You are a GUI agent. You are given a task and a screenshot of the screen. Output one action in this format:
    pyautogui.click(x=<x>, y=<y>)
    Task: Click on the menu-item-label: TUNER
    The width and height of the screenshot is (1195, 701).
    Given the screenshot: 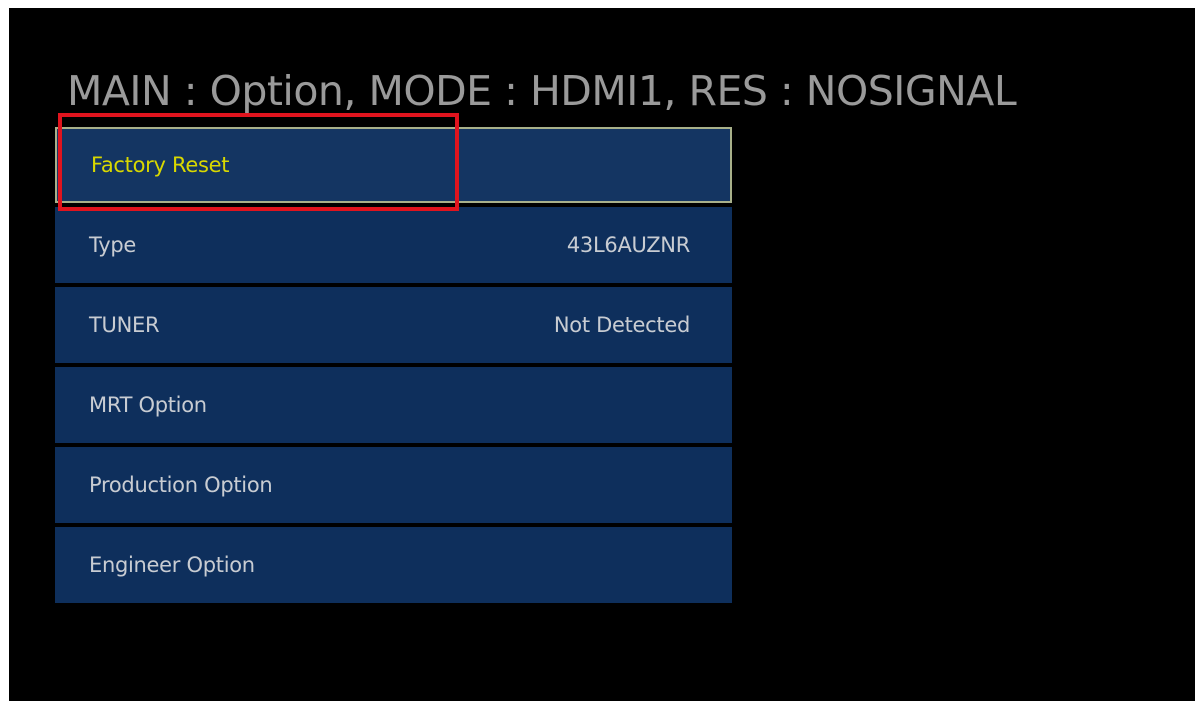 What is the action you would take?
    pyautogui.click(x=124, y=325)
    